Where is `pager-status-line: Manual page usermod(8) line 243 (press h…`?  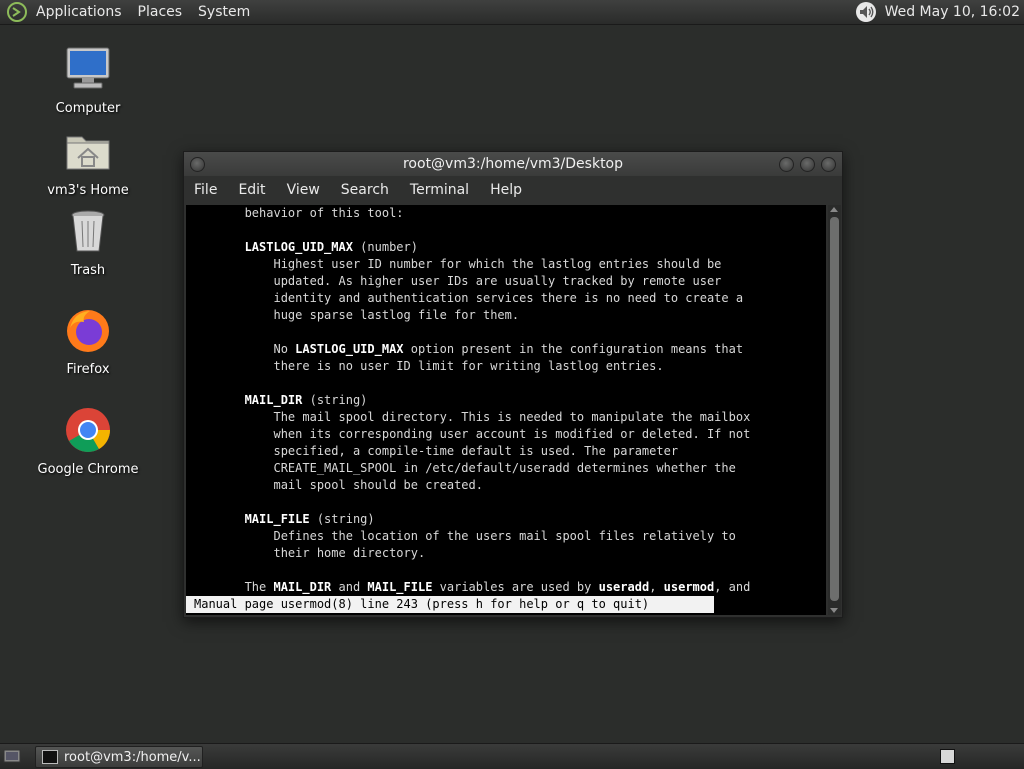
pager-status-line: Manual page usermod(8) line 243 (press h… is located at coordinates (450, 604).